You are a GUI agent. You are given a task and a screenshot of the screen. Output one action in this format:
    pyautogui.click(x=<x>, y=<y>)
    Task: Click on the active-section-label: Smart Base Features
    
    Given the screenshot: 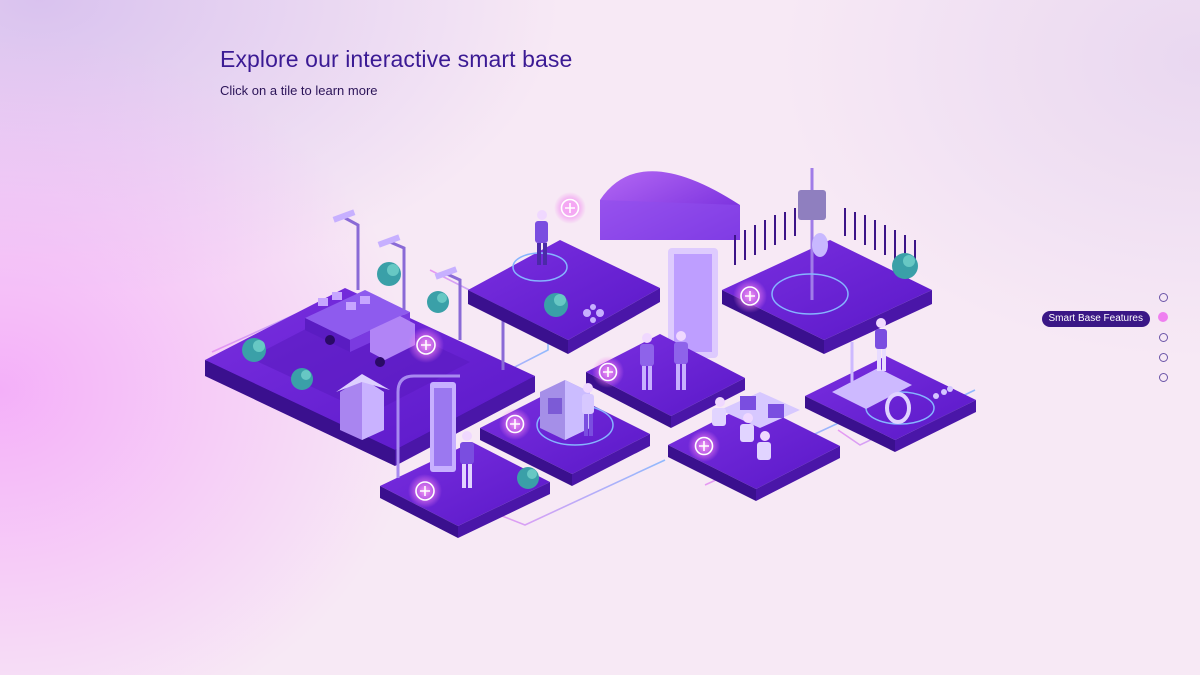 What is the action you would take?
    pyautogui.click(x=1095, y=319)
    